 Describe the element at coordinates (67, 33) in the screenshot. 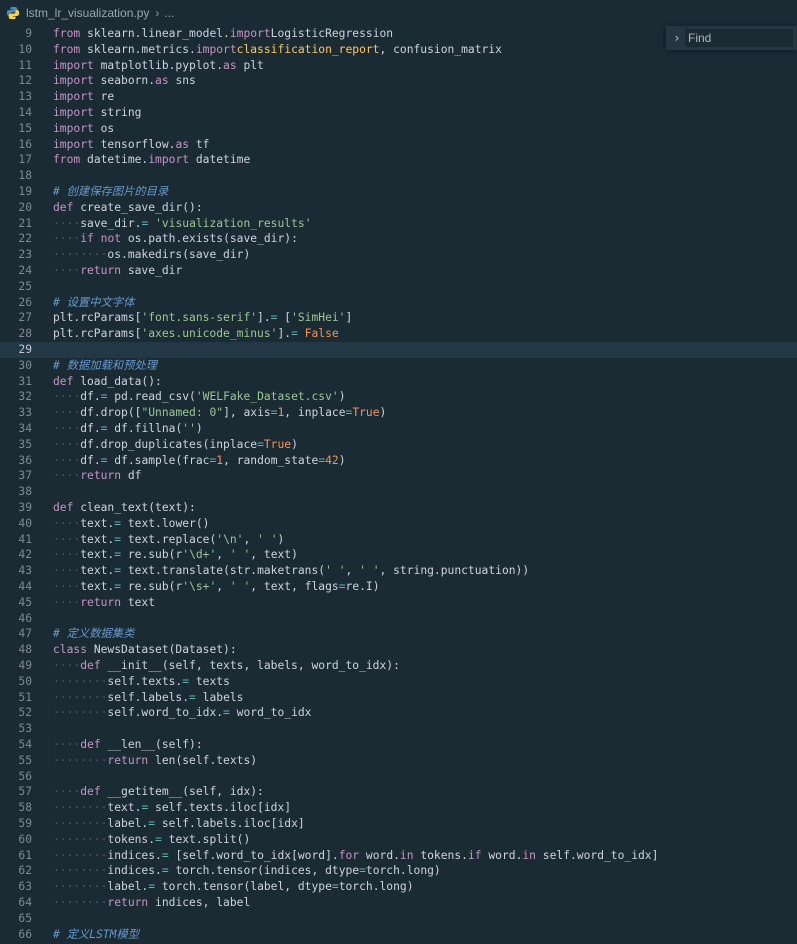

I see `code-token: from` at that location.